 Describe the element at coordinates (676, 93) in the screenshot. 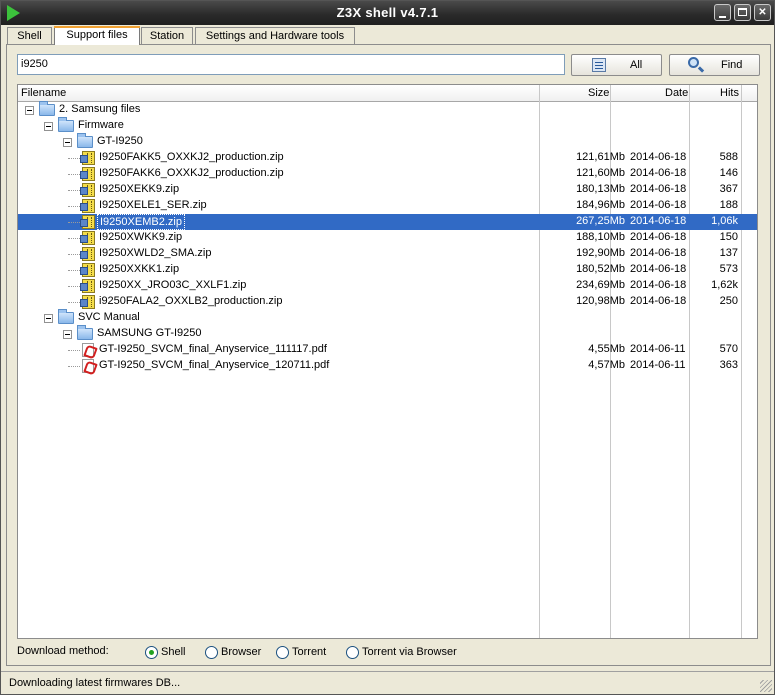

I see `column-date: Date` at that location.